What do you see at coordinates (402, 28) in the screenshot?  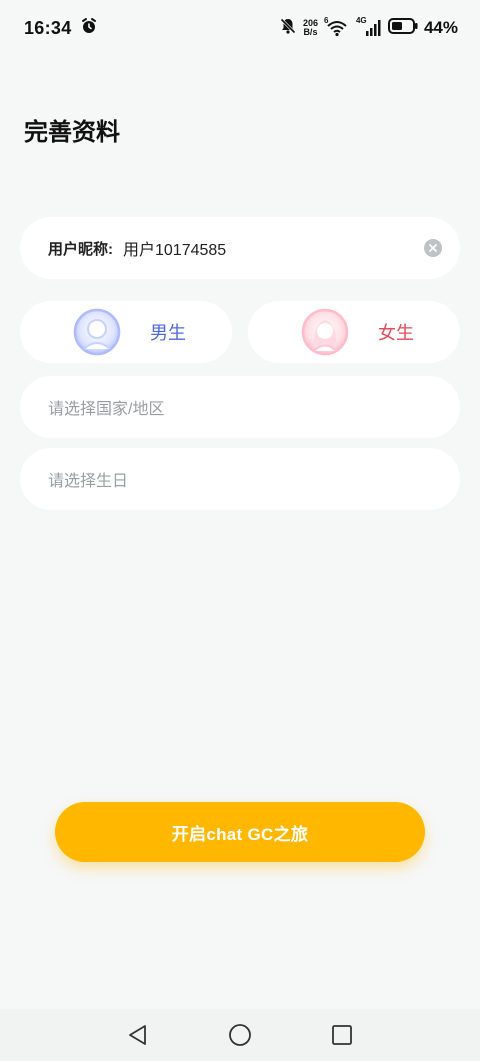 I see `battery-icon` at bounding box center [402, 28].